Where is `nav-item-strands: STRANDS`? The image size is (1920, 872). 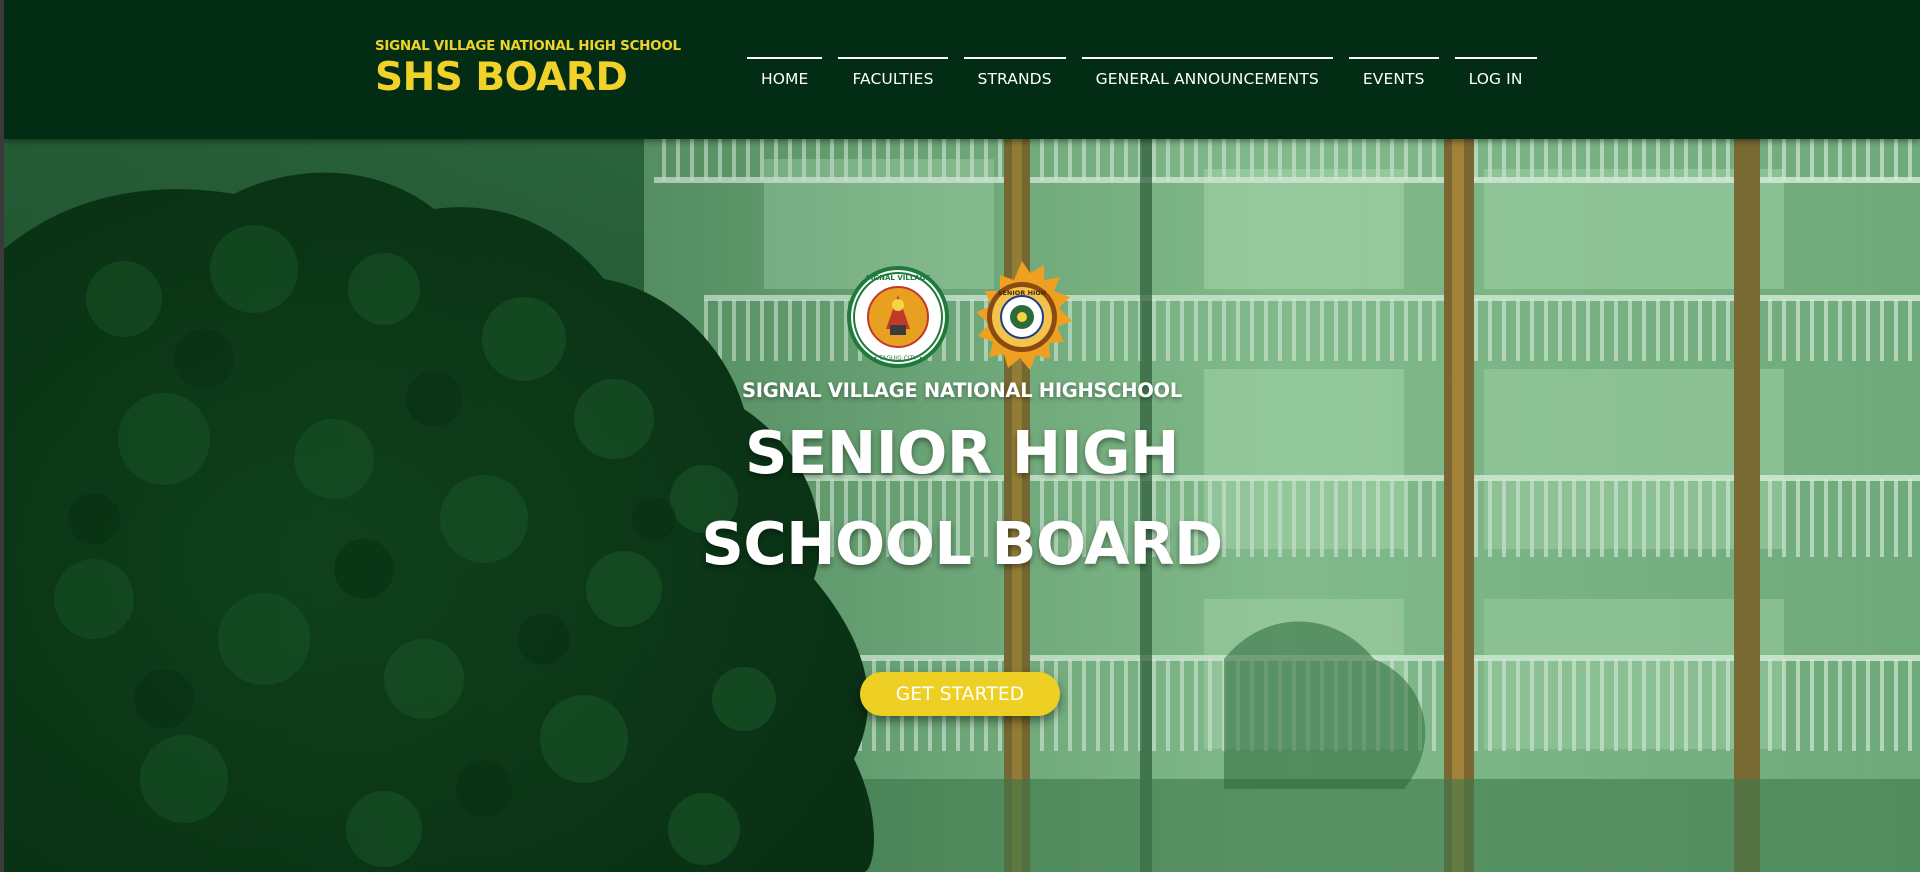 nav-item-strands: STRANDS is located at coordinates (1014, 73).